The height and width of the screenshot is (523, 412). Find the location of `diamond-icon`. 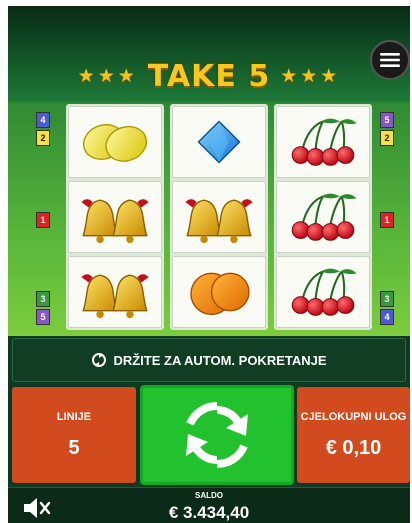

diamond-icon is located at coordinates (219, 142).